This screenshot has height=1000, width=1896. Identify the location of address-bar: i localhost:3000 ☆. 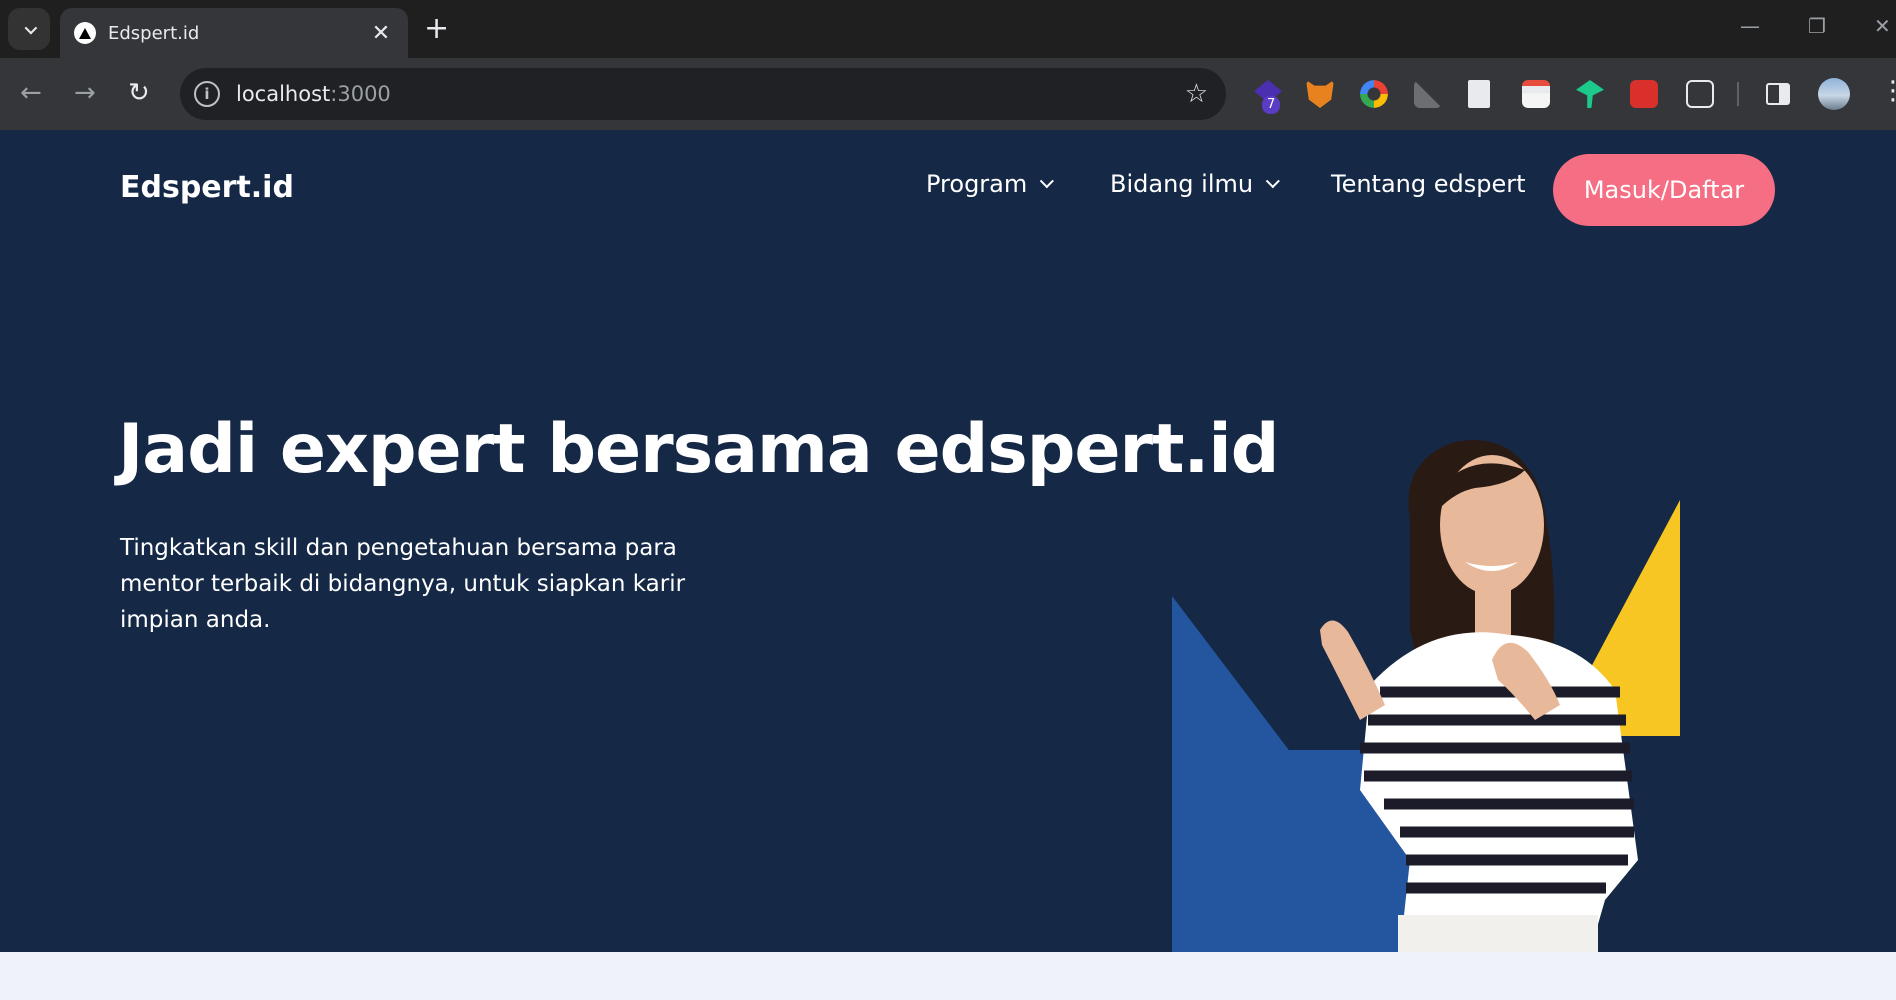
(703, 94).